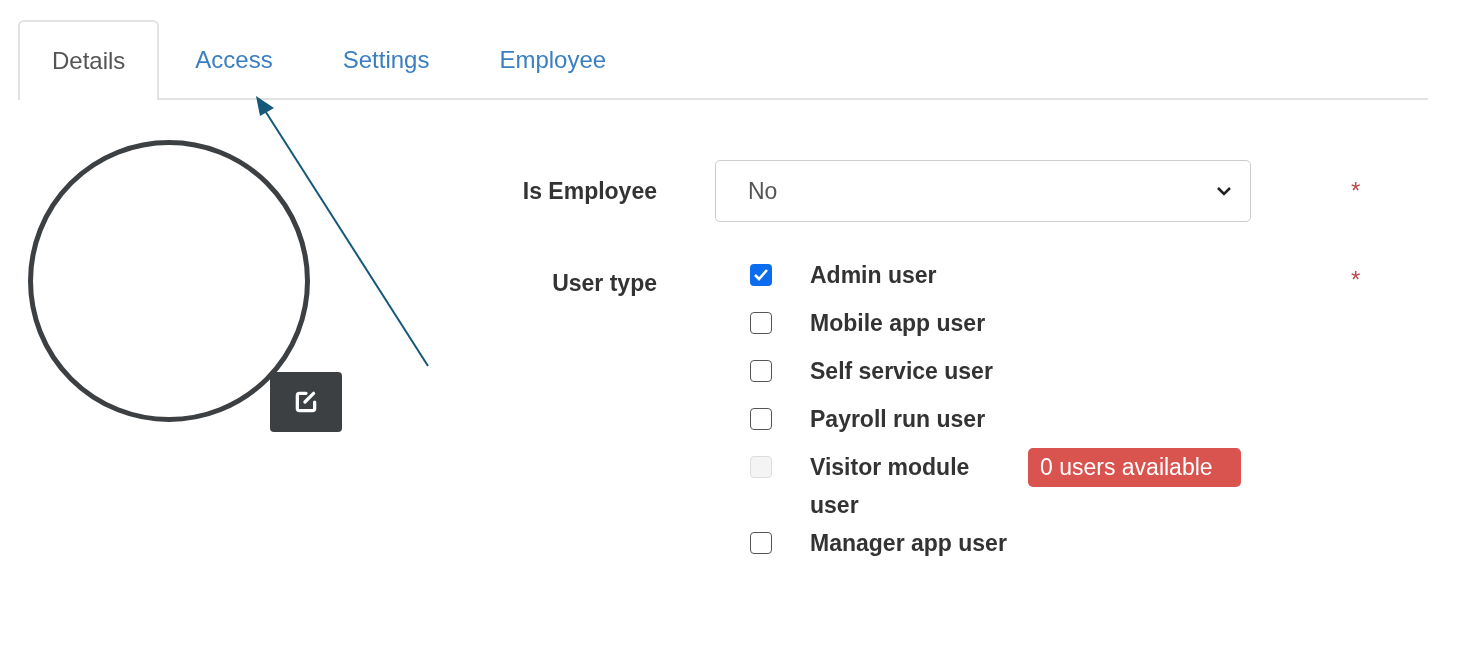  I want to click on field-label: User type, so click(604, 283).